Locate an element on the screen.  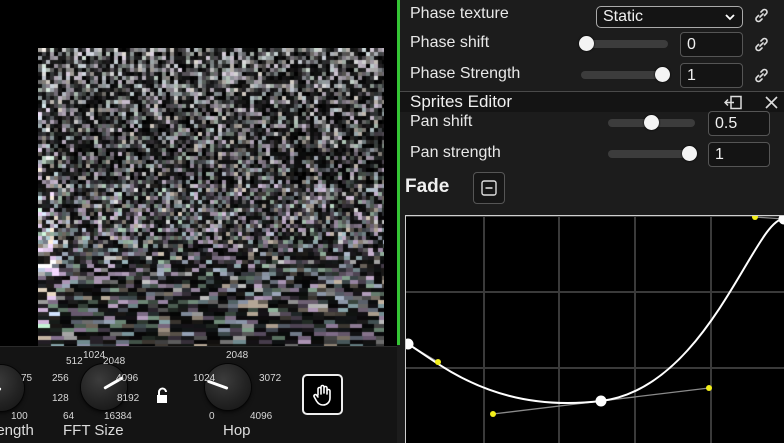
fft-tick-1024: 1024 is located at coordinates (94, 355).